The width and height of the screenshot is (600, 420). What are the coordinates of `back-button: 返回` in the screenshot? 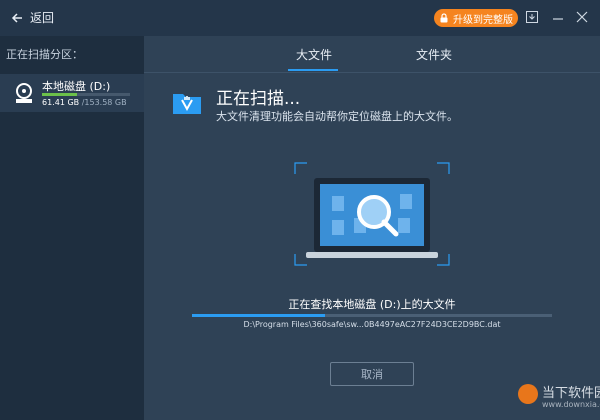 It's located at (32, 17).